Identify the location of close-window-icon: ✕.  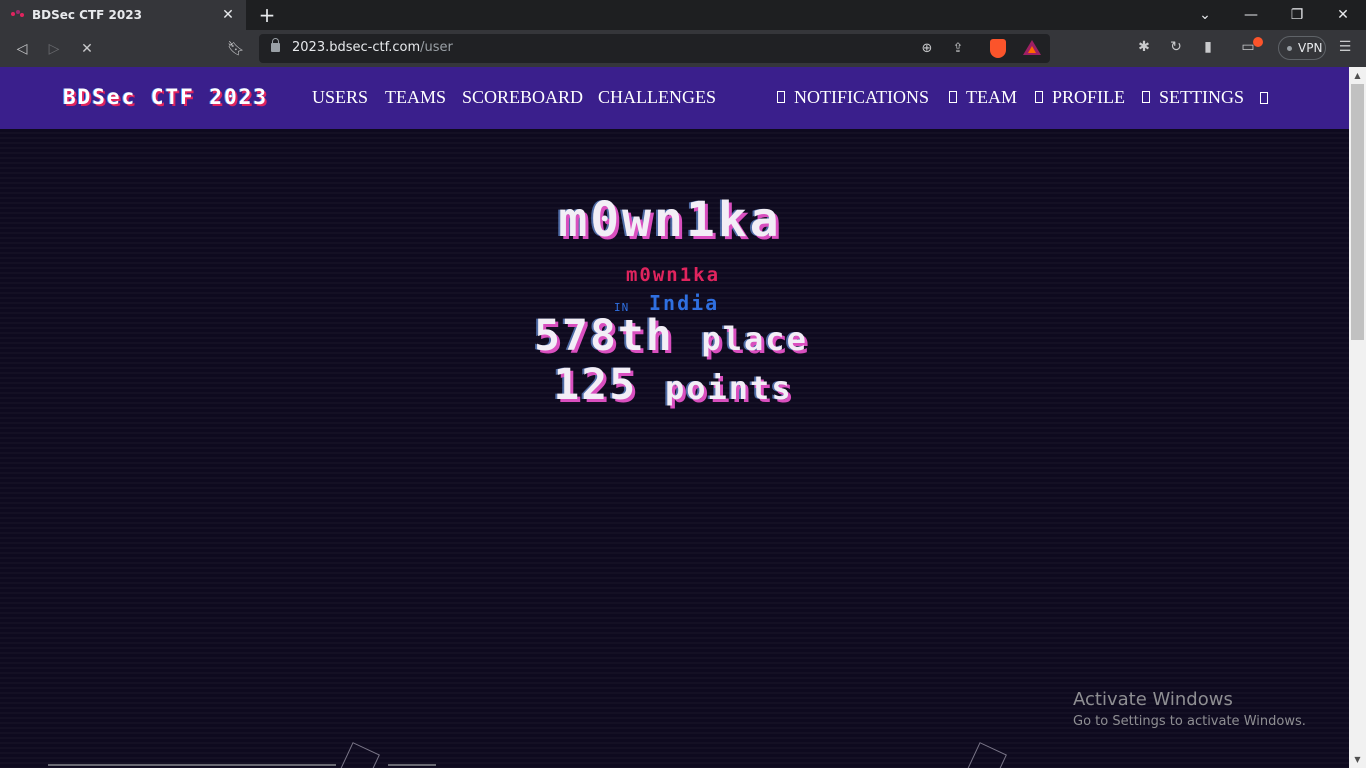
(1343, 15).